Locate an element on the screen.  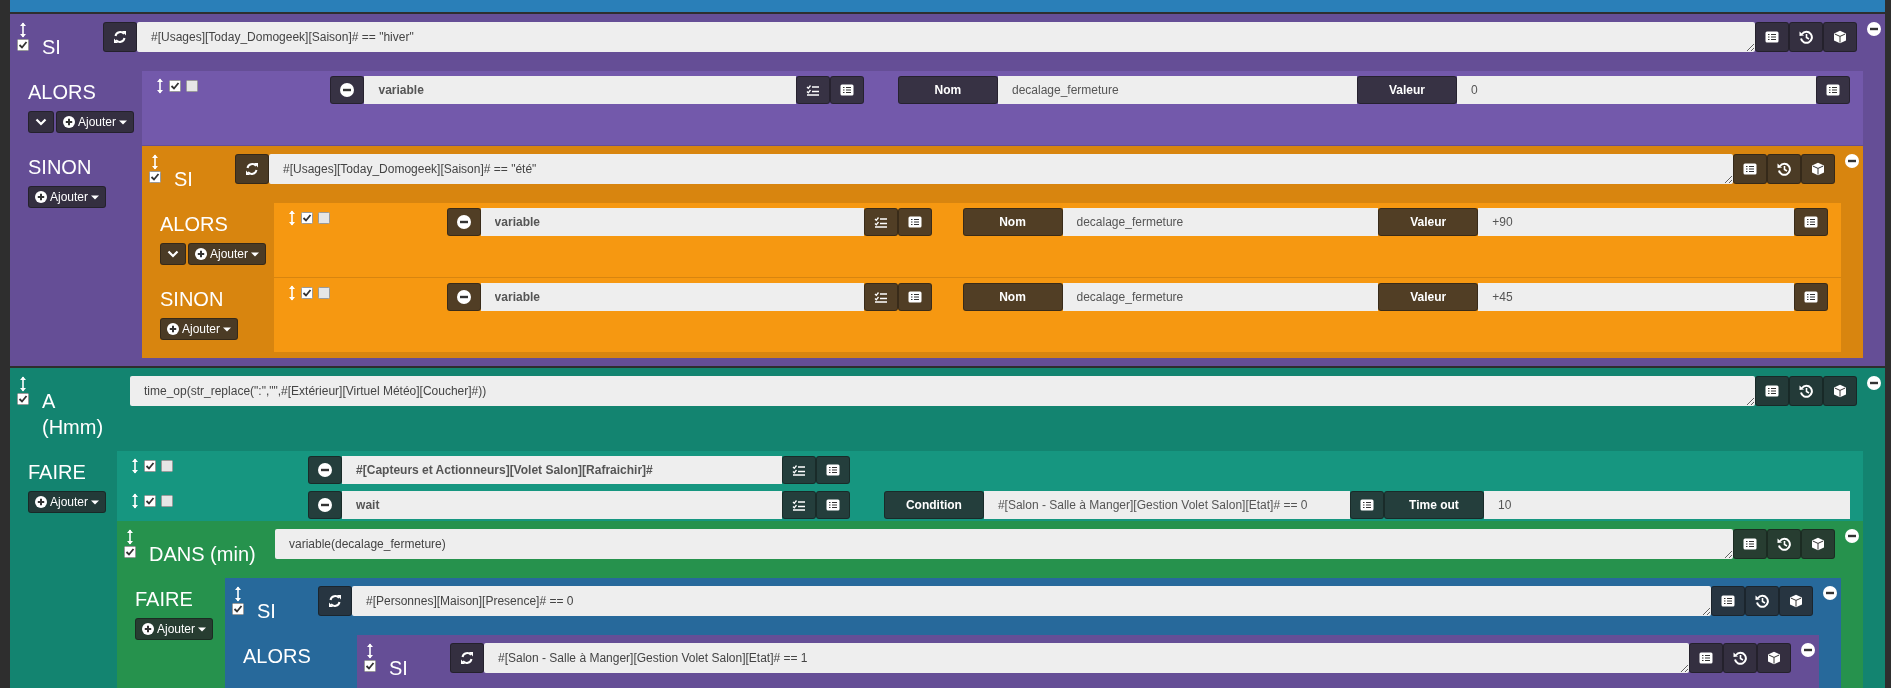
option-field: #[Salon - Salle à Manger][Gestion Volet Salon][Etat]# == 0 is located at coordinates (1166, 505).